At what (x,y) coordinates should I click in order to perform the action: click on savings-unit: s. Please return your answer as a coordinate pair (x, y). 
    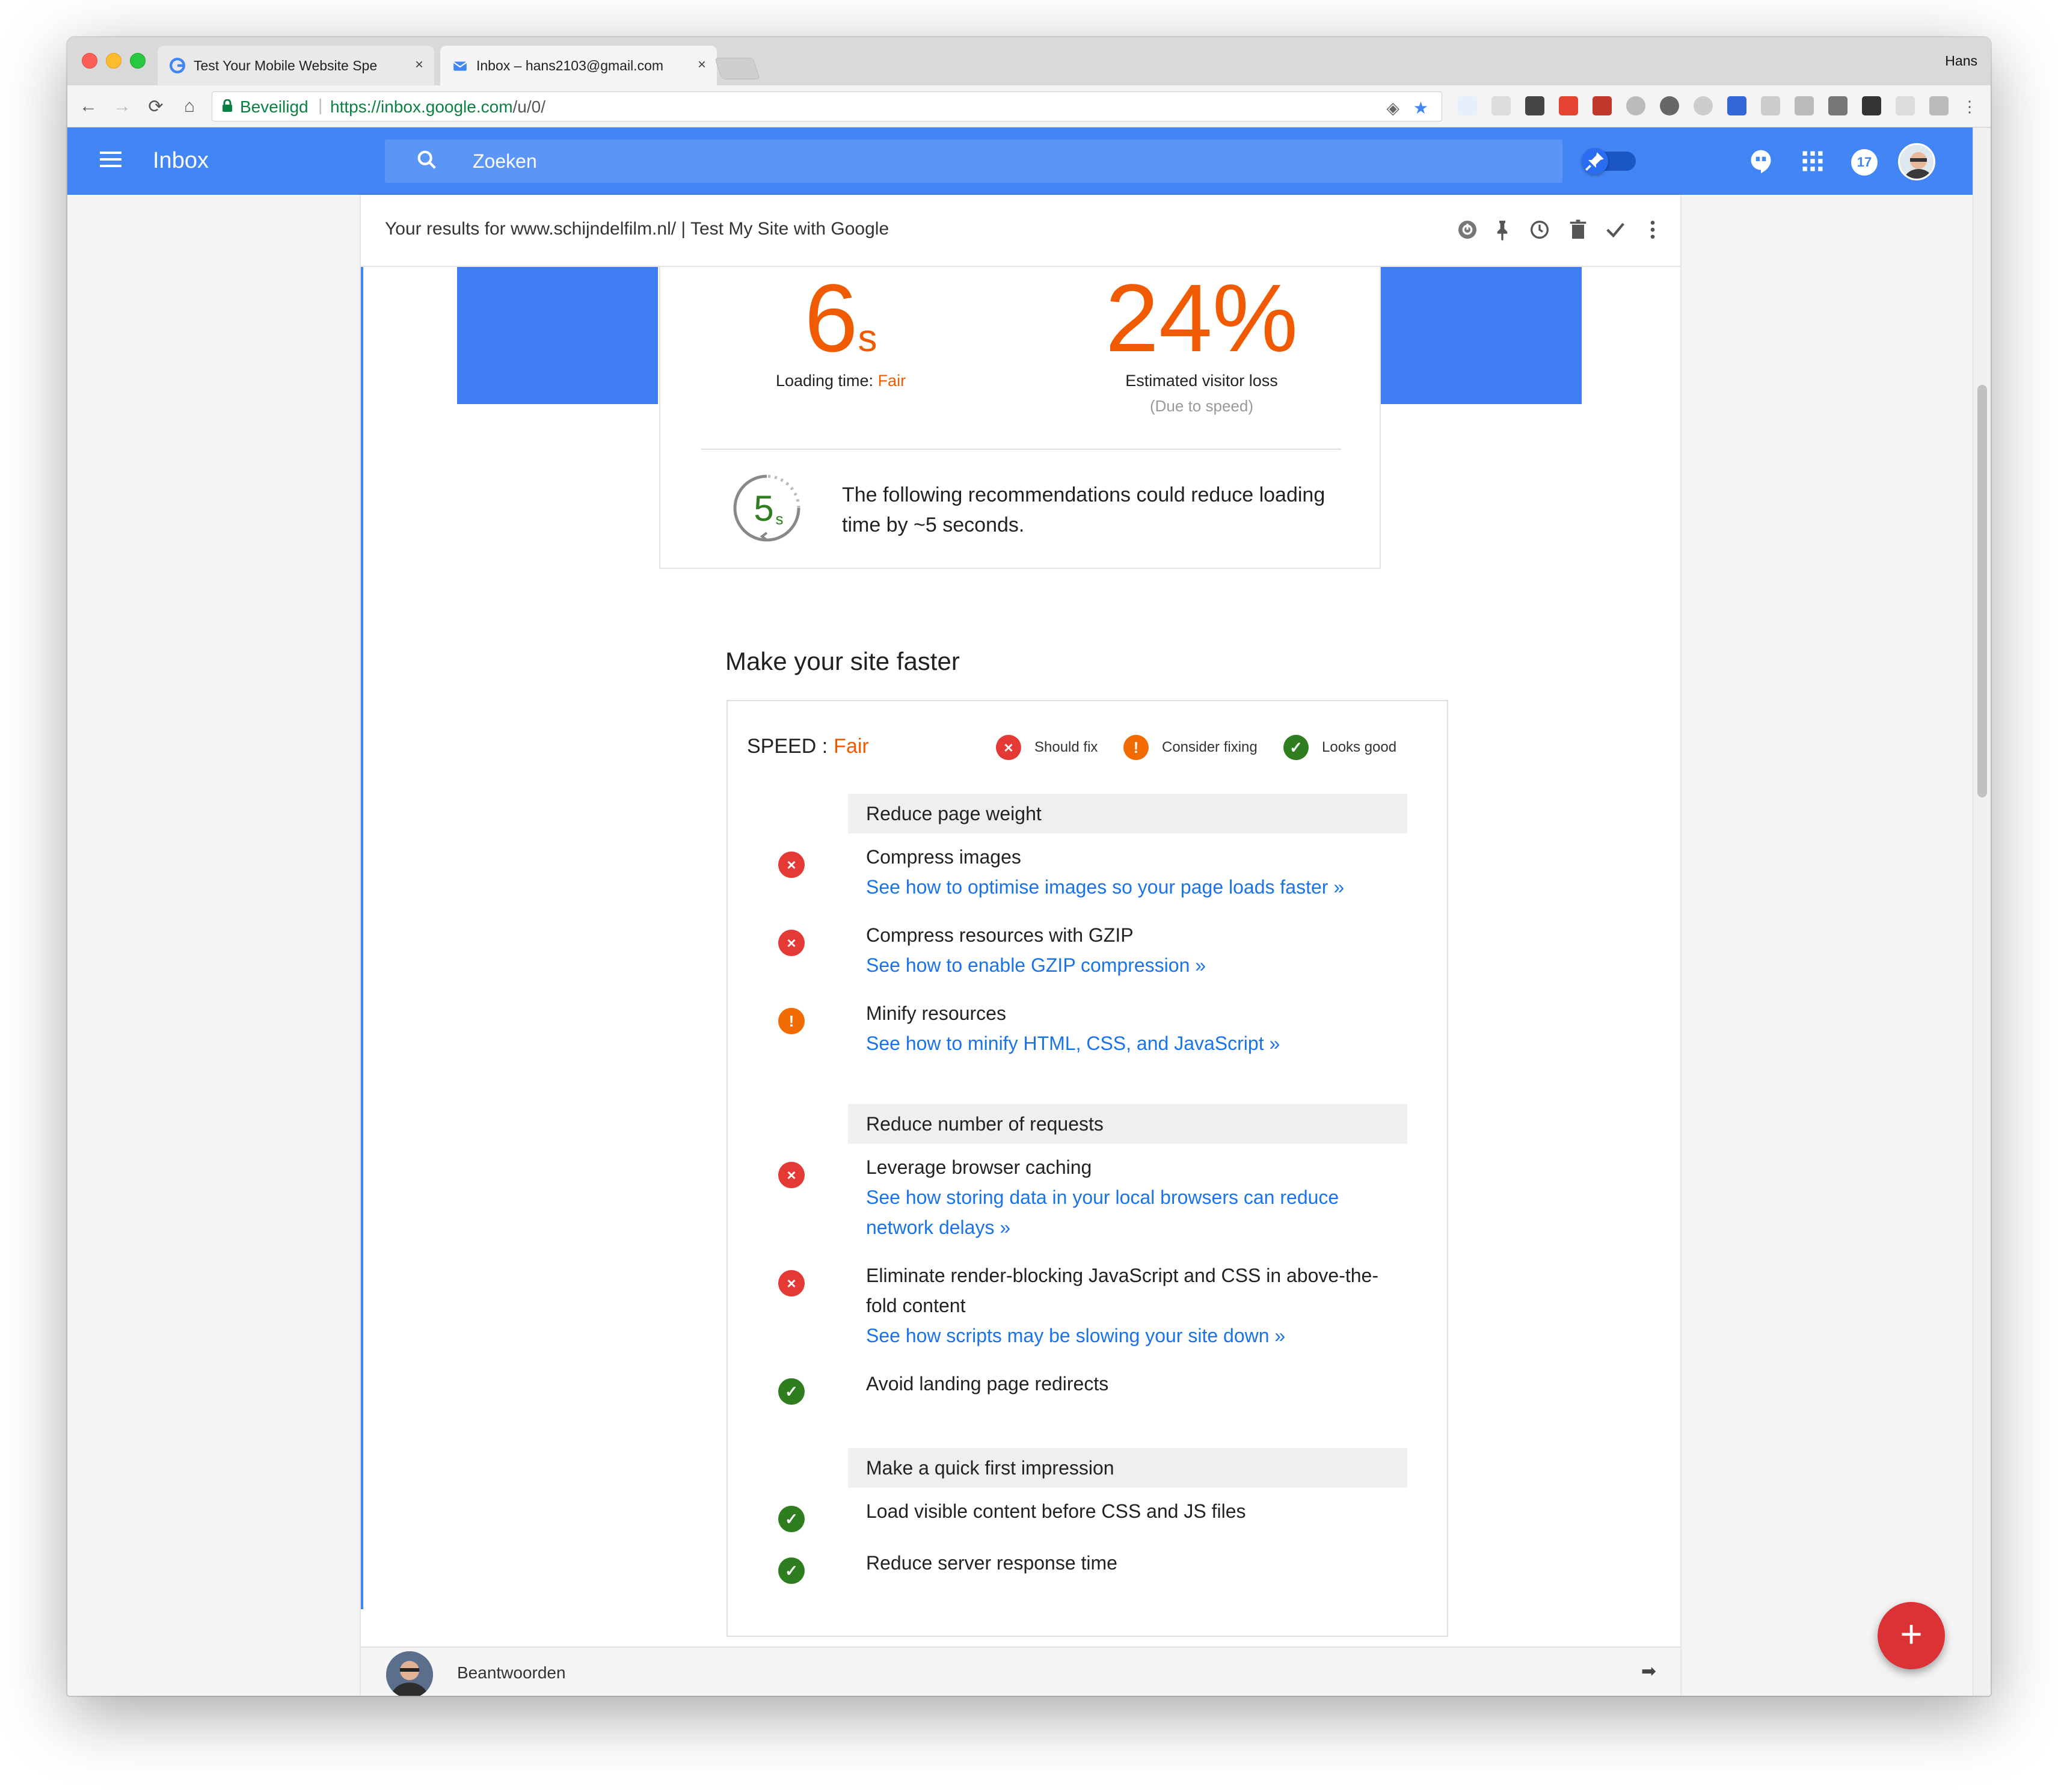
    Looking at the image, I should click on (780, 519).